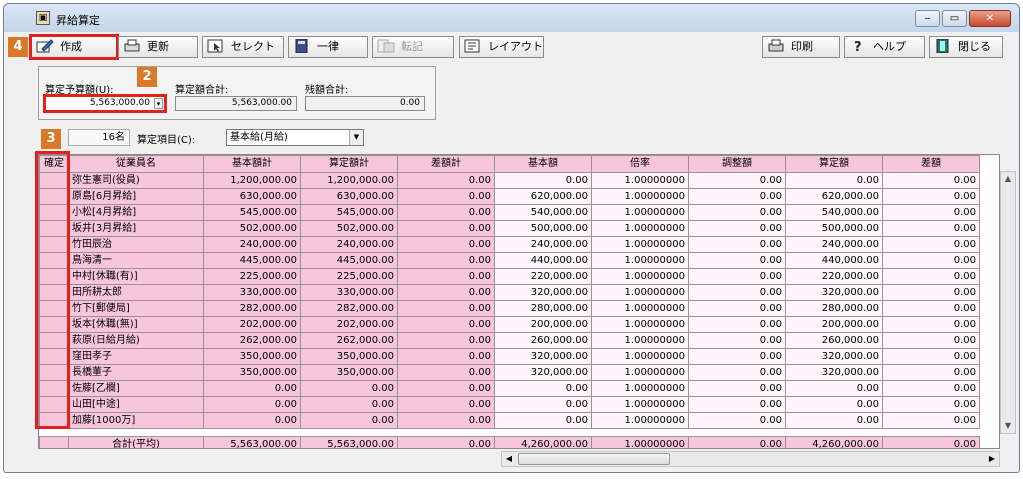  What do you see at coordinates (54, 442) in the screenshot?
I see `confirm-cell` at bounding box center [54, 442].